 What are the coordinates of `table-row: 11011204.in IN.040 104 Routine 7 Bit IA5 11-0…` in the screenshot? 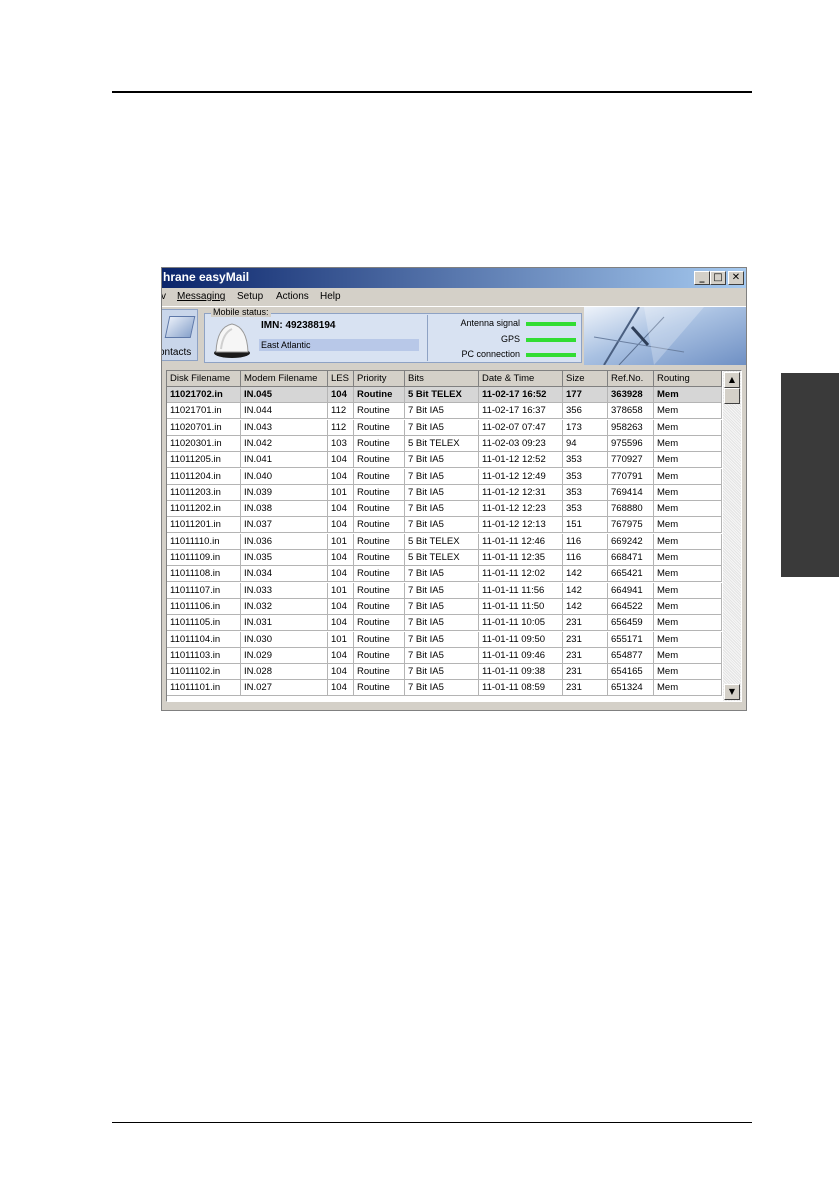 It's located at (444, 476).